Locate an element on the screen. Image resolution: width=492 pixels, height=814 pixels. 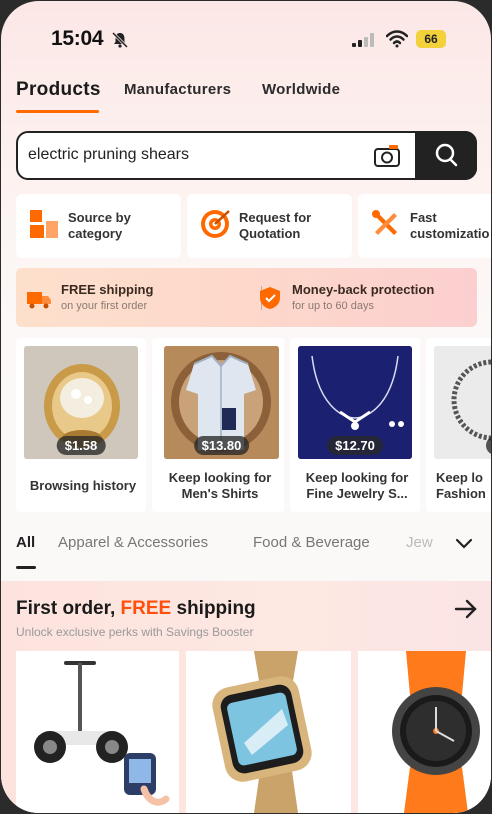
product-tile-sport-watch is located at coordinates (424, 732).